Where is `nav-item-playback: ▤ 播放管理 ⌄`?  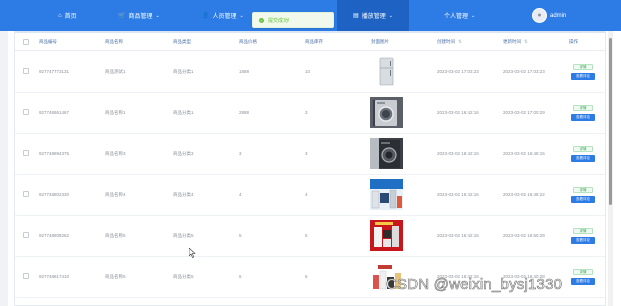
nav-item-playback: ▤ 播放管理 ⌄ is located at coordinates (373, 15).